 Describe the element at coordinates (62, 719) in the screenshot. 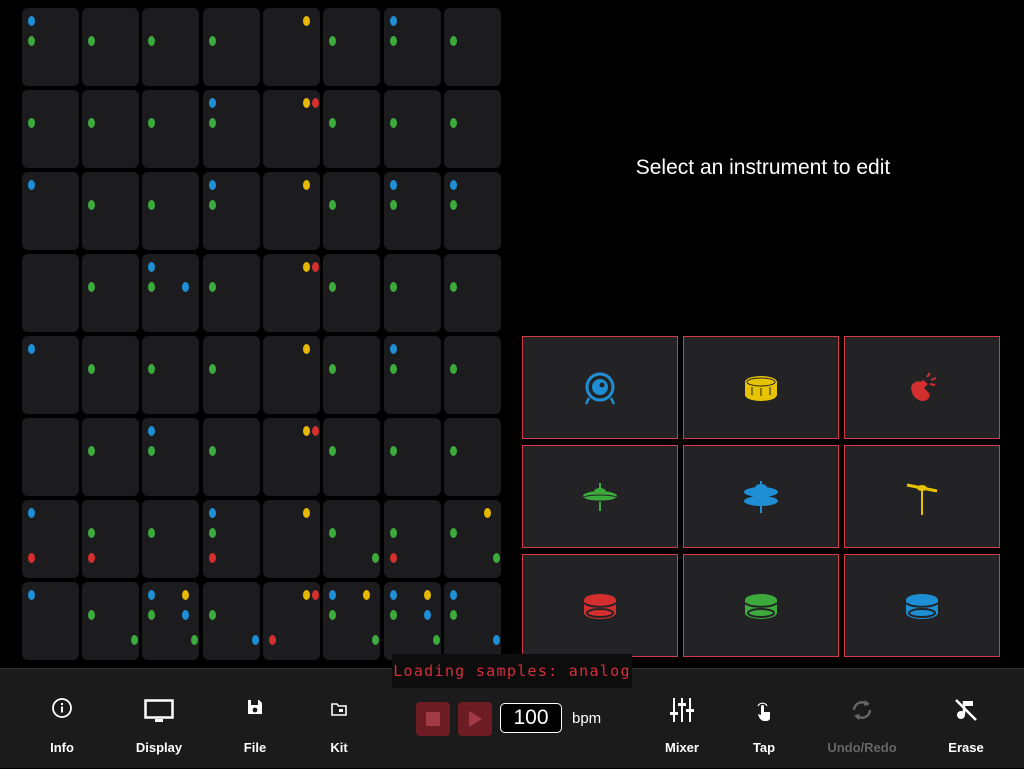

I see `info-button: Info` at that location.